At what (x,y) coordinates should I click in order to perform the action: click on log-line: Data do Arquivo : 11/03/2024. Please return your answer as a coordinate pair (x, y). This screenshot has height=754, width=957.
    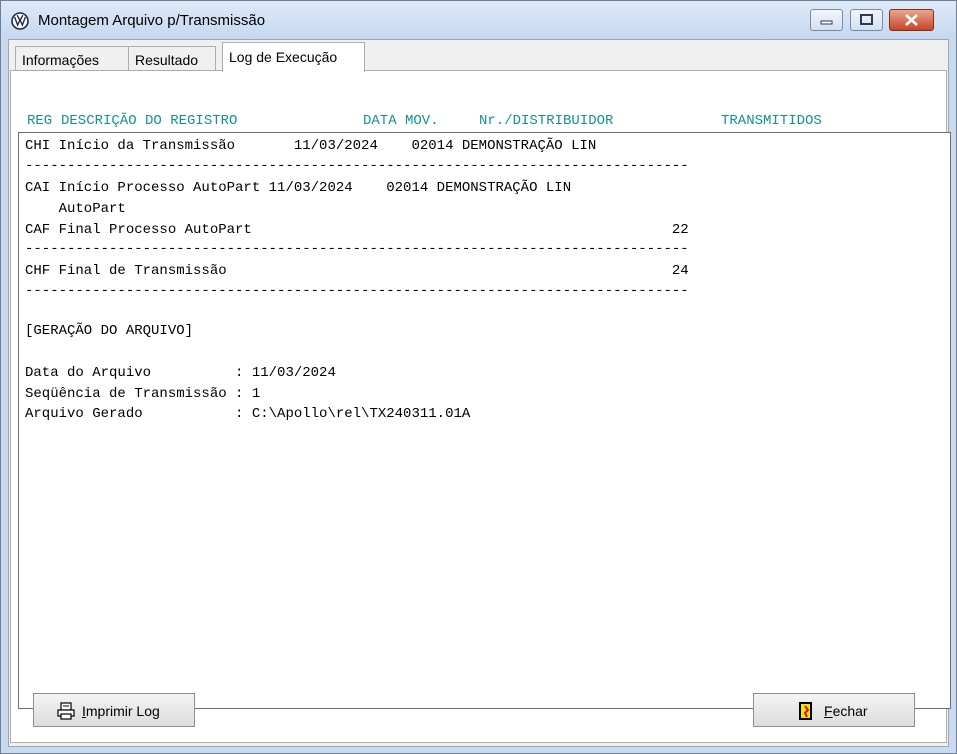
    Looking at the image, I should click on (180, 373).